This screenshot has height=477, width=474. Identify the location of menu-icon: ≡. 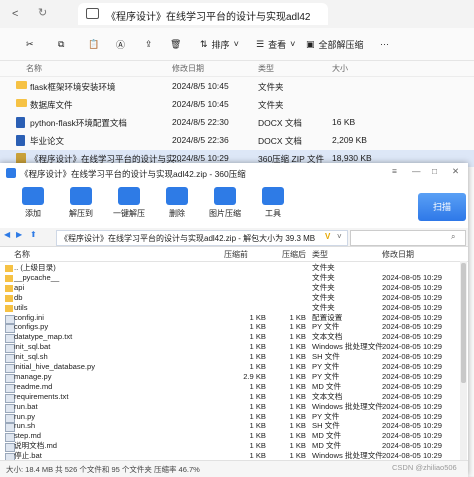
(394, 171).